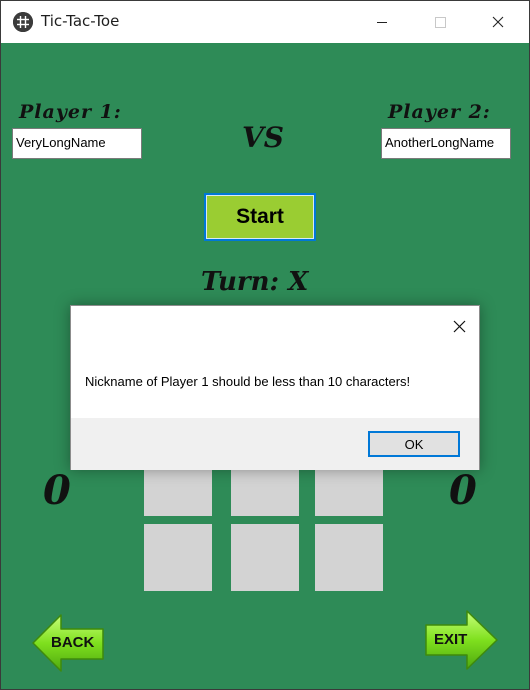  I want to click on window-title: Tic-Tac-Toe, so click(80, 21).